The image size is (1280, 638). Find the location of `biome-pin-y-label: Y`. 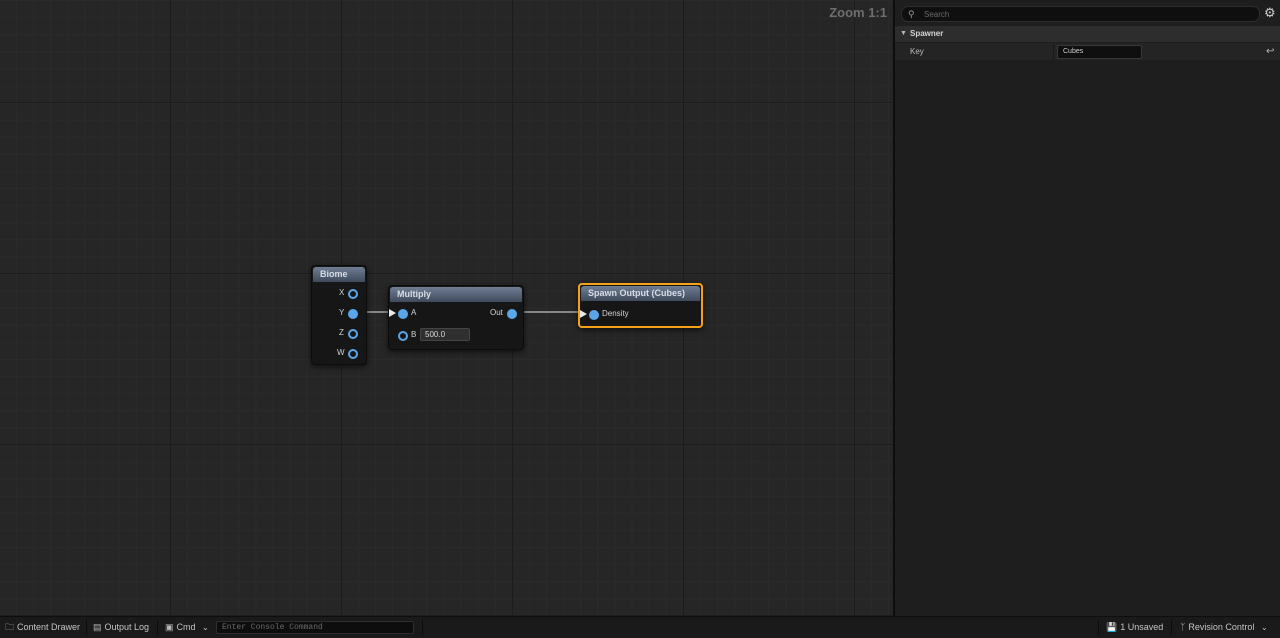

biome-pin-y-label: Y is located at coordinates (342, 312).